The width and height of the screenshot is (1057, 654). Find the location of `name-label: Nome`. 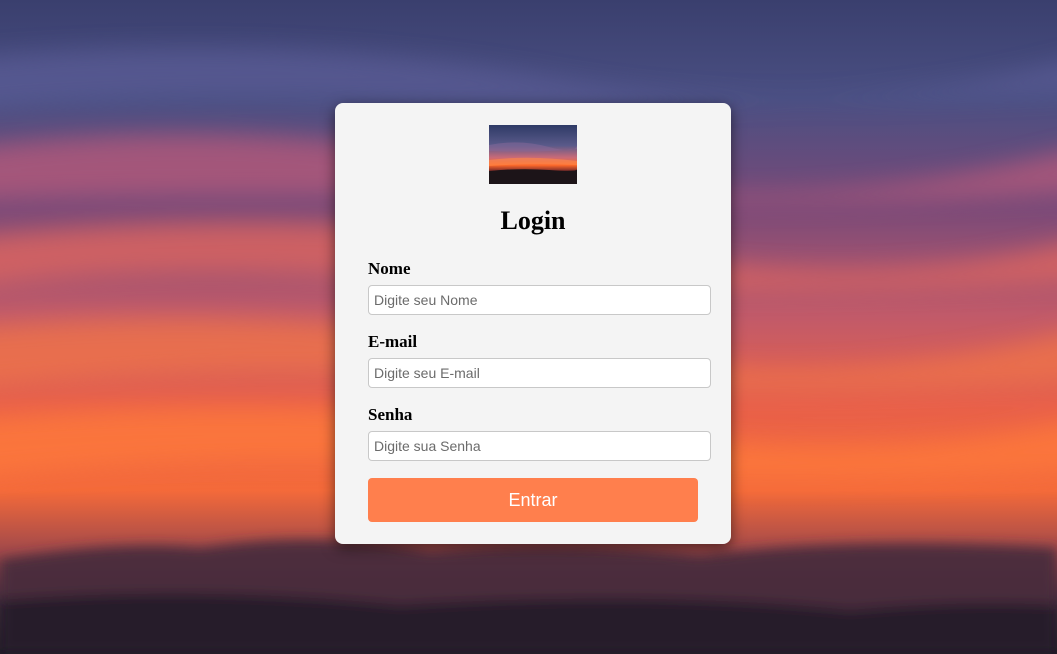

name-label: Nome is located at coordinates (389, 268).